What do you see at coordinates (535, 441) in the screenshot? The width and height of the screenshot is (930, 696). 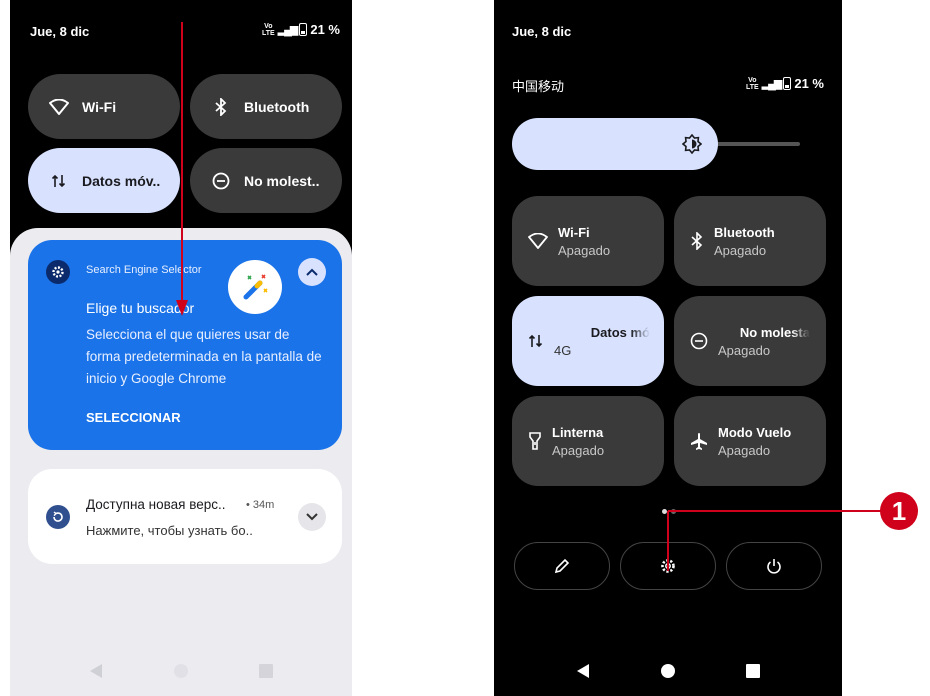 I see `flashlight-icon` at bounding box center [535, 441].